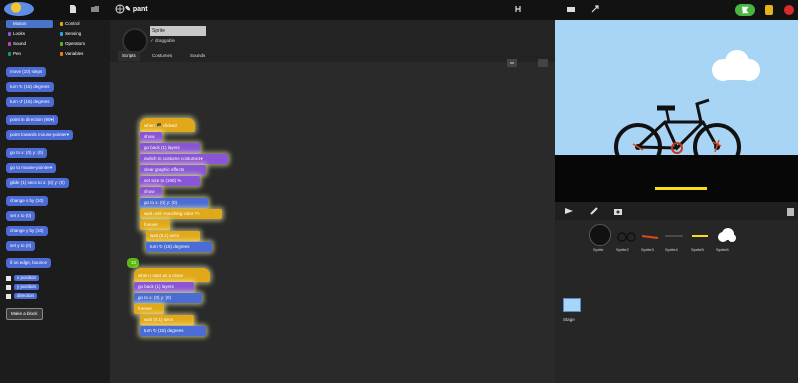 The height and width of the screenshot is (383, 798). What do you see at coordinates (61, 34) in the screenshot?
I see `sensing-color-icon` at bounding box center [61, 34].